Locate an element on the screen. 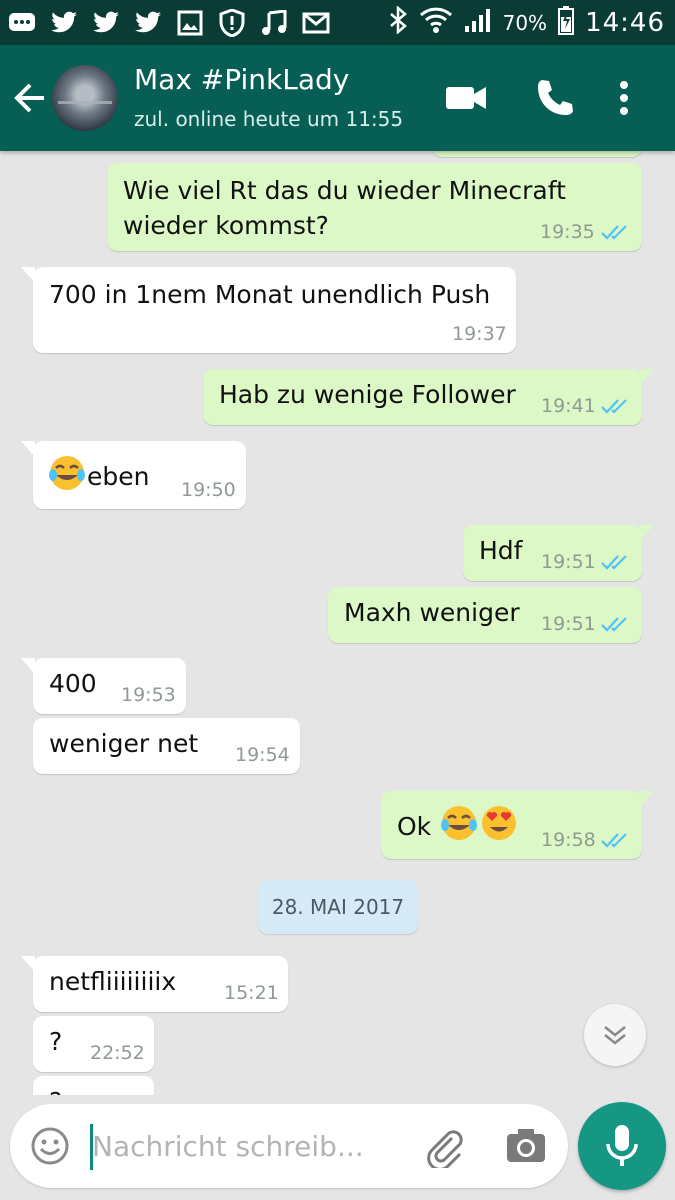 This screenshot has height=1200, width=675. video-call-icon is located at coordinates (466, 98).